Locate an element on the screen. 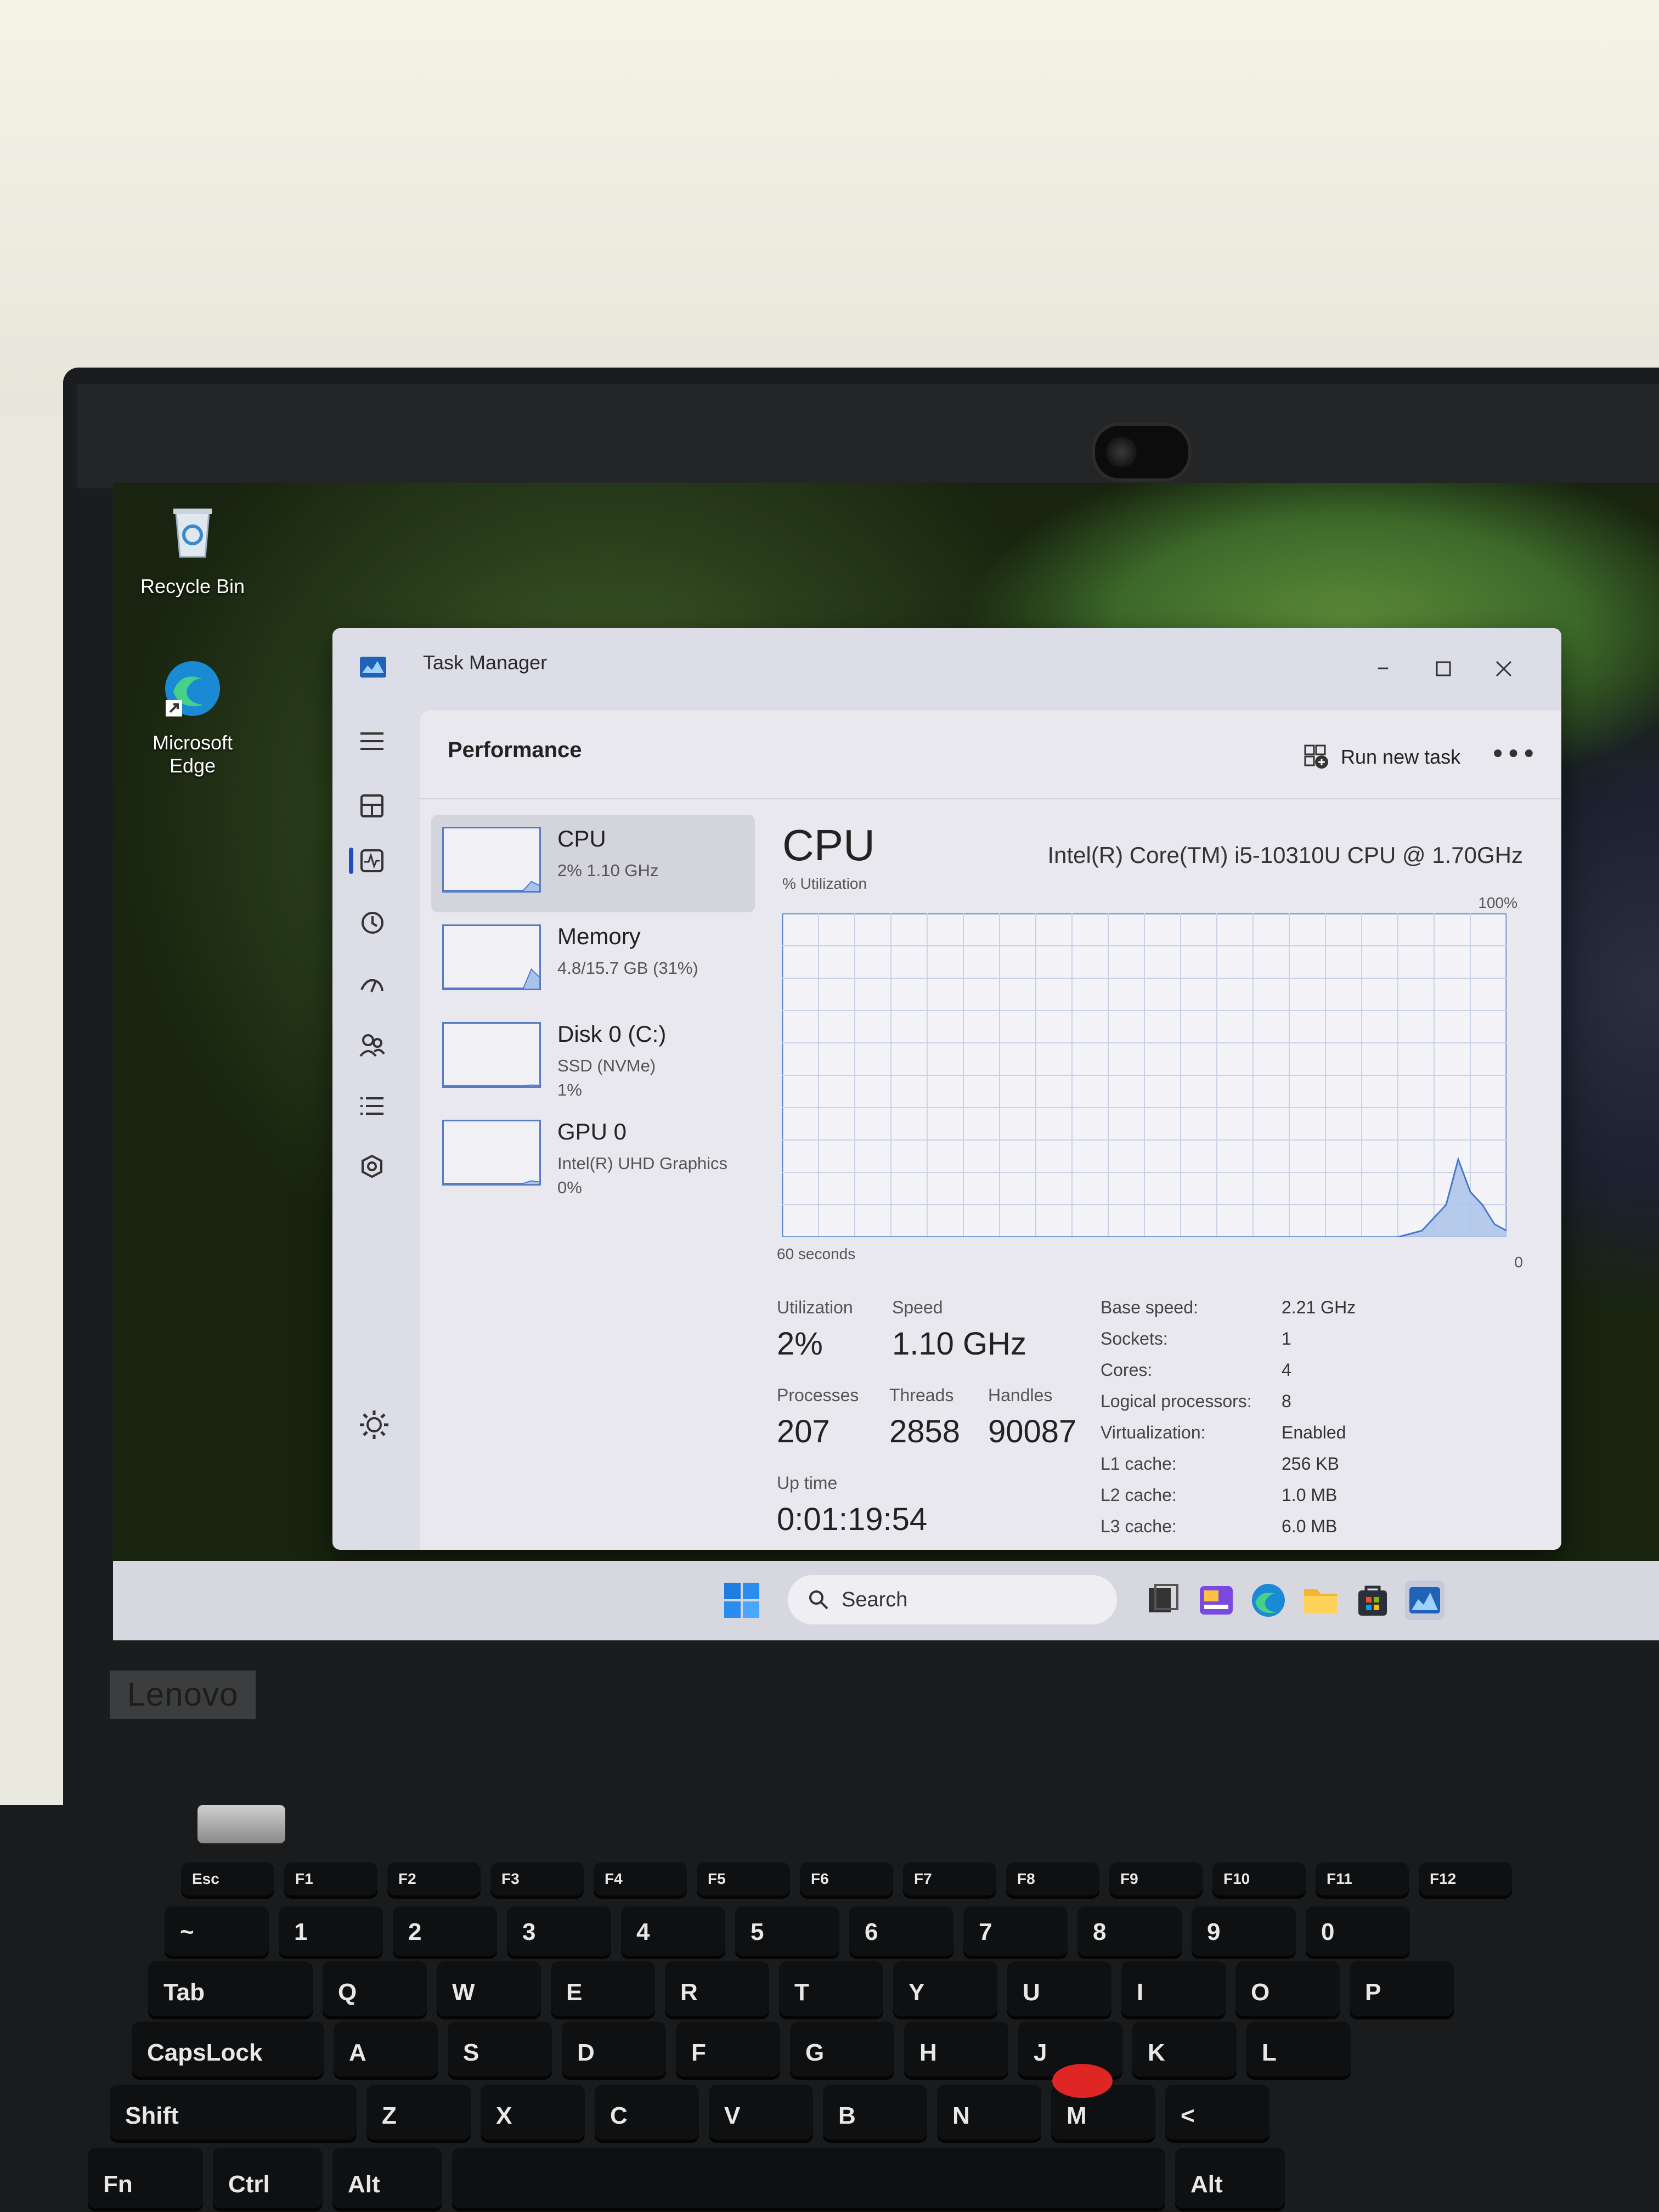 This screenshot has width=1659, height=2212. file-explorer-icon is located at coordinates (1321, 1600).